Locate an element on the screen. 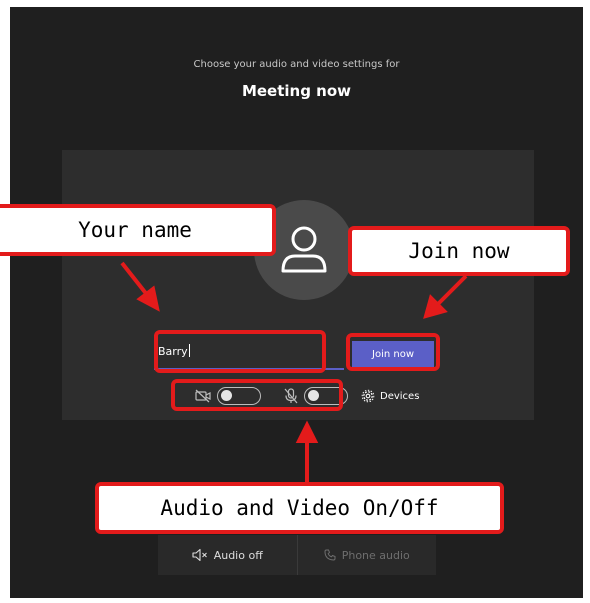 The width and height of the screenshot is (590, 603). gear-icon is located at coordinates (368, 396).